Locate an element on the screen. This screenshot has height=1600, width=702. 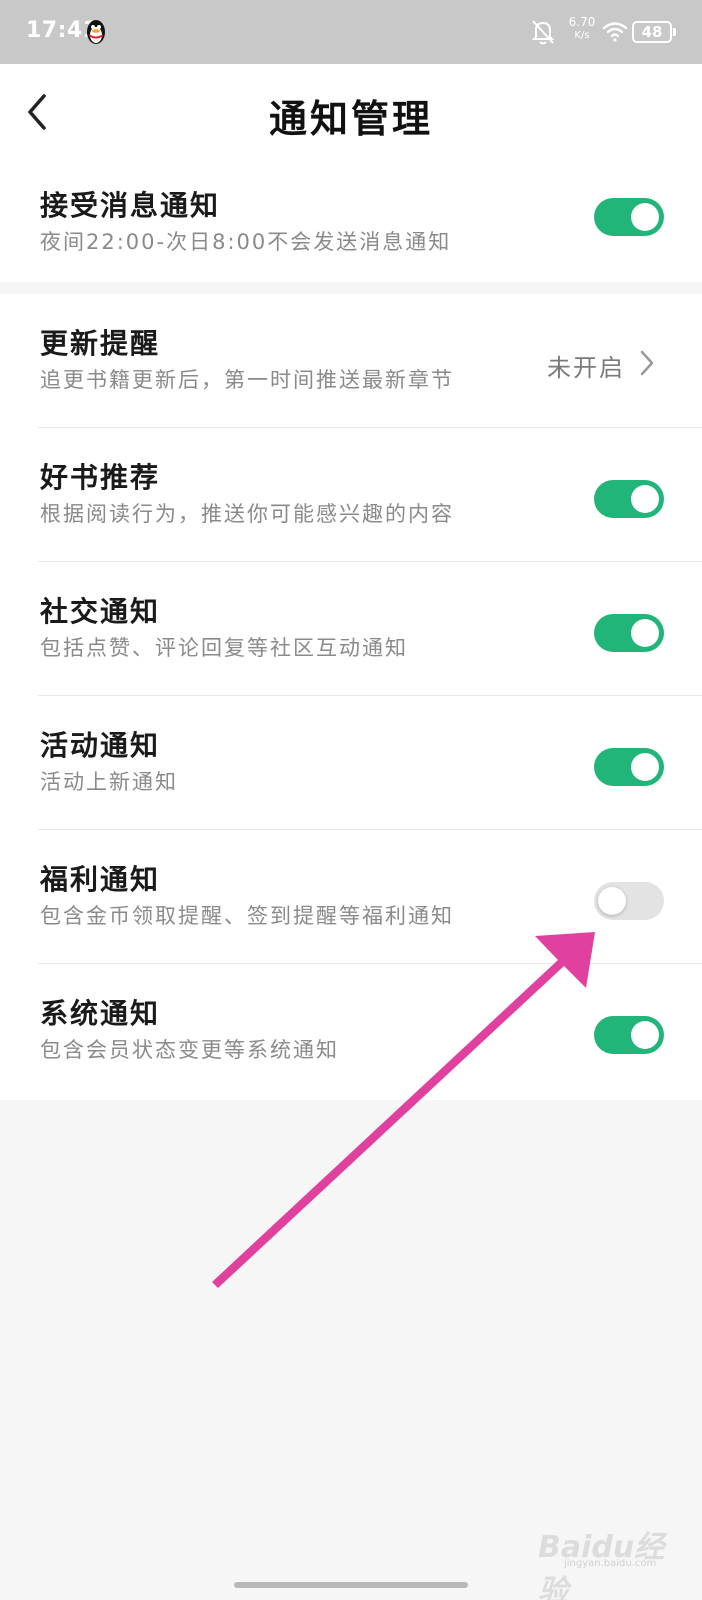
app-header: 通知管理 is located at coordinates (351, 112).